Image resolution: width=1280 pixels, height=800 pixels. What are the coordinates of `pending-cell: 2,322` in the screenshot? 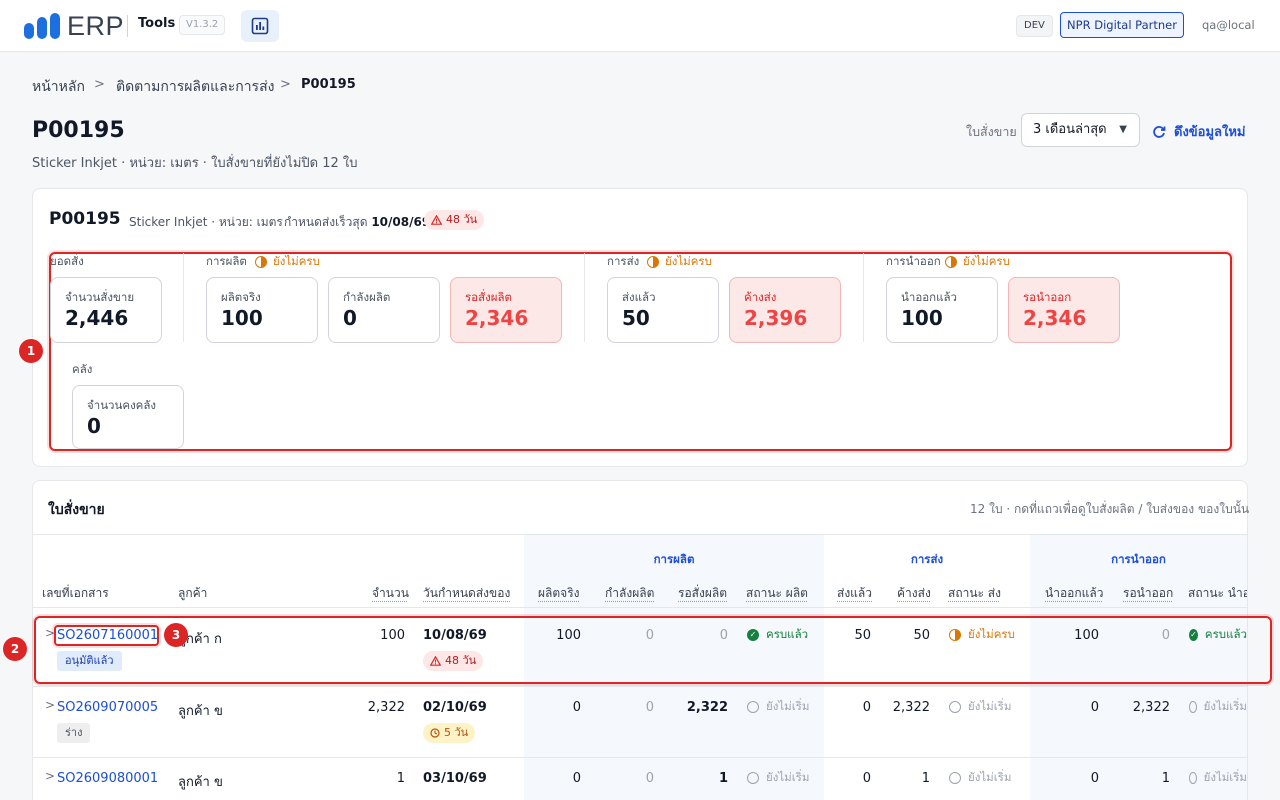 It's located at (698, 707).